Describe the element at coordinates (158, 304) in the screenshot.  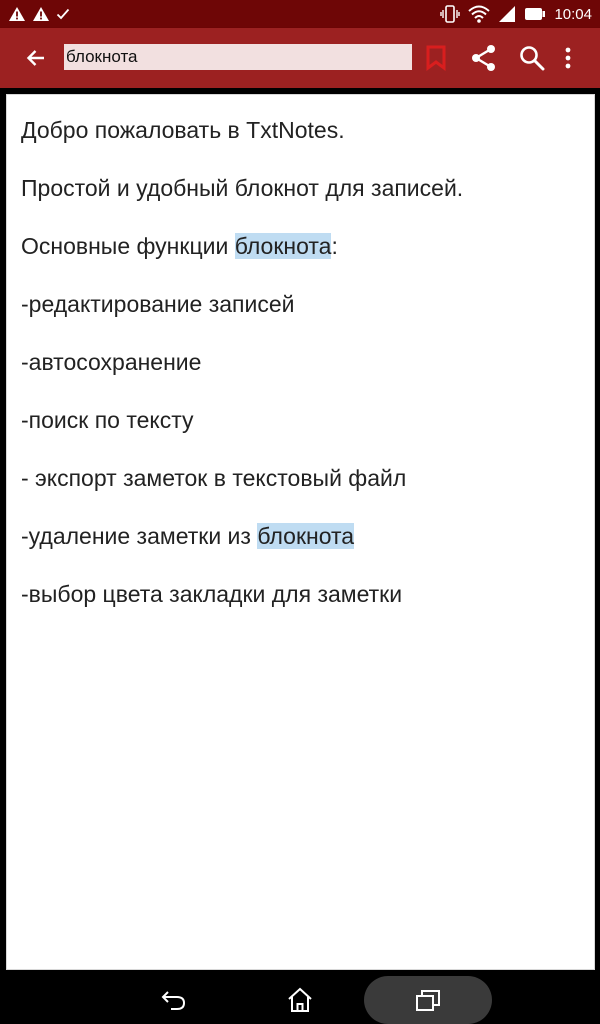
I see `note-line: -редактирование записей` at that location.